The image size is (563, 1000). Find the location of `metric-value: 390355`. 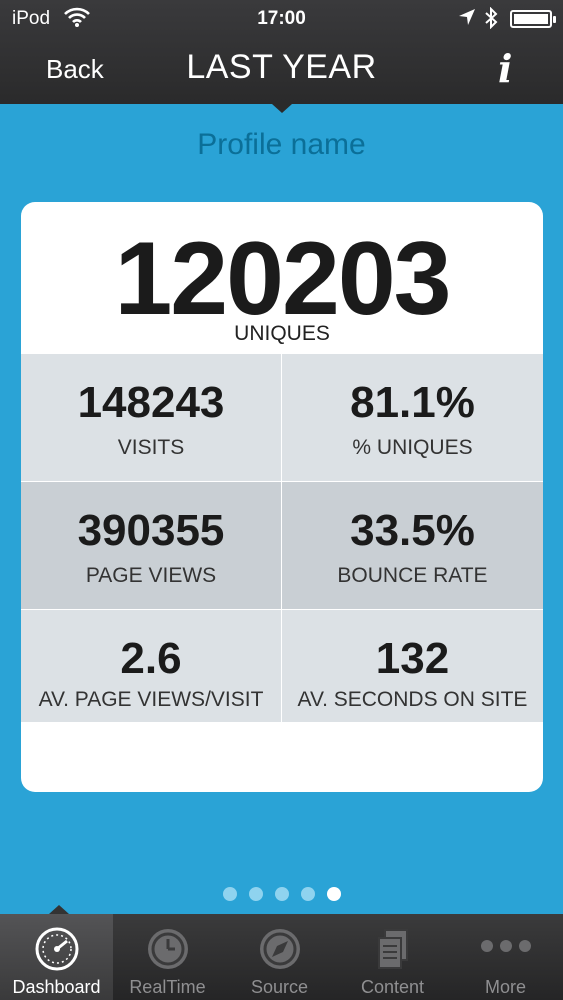

metric-value: 390355 is located at coordinates (151, 530).